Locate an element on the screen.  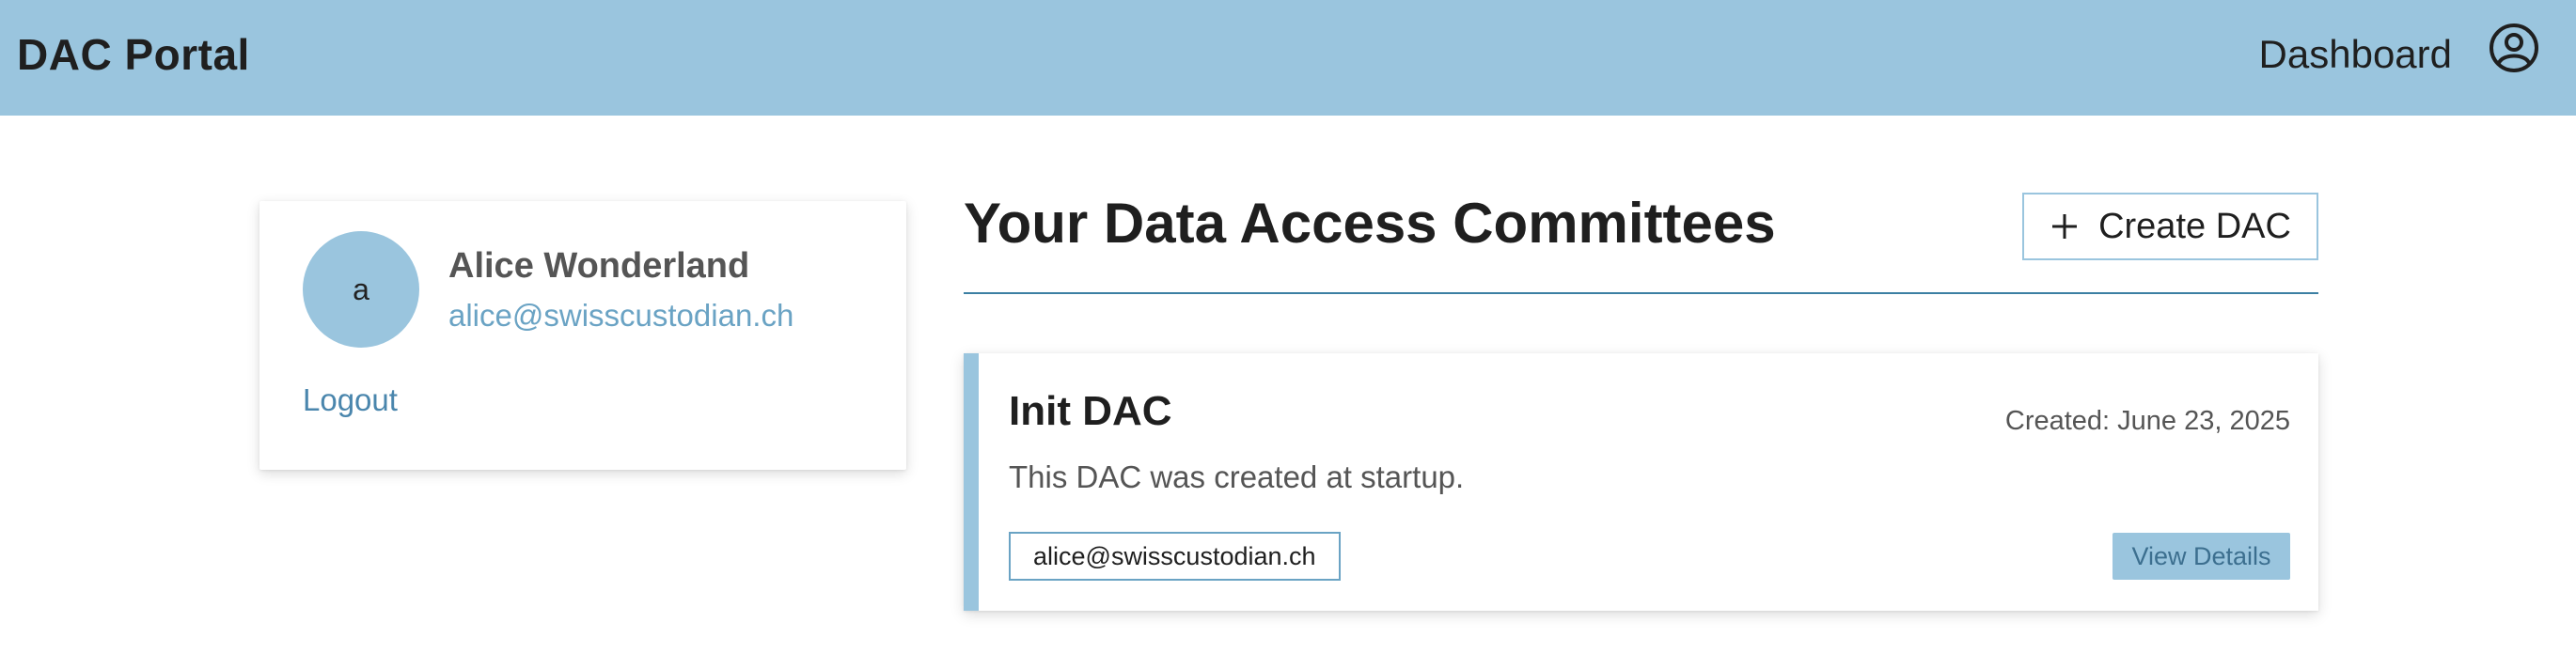
logout-link: Logout is located at coordinates (351, 400).